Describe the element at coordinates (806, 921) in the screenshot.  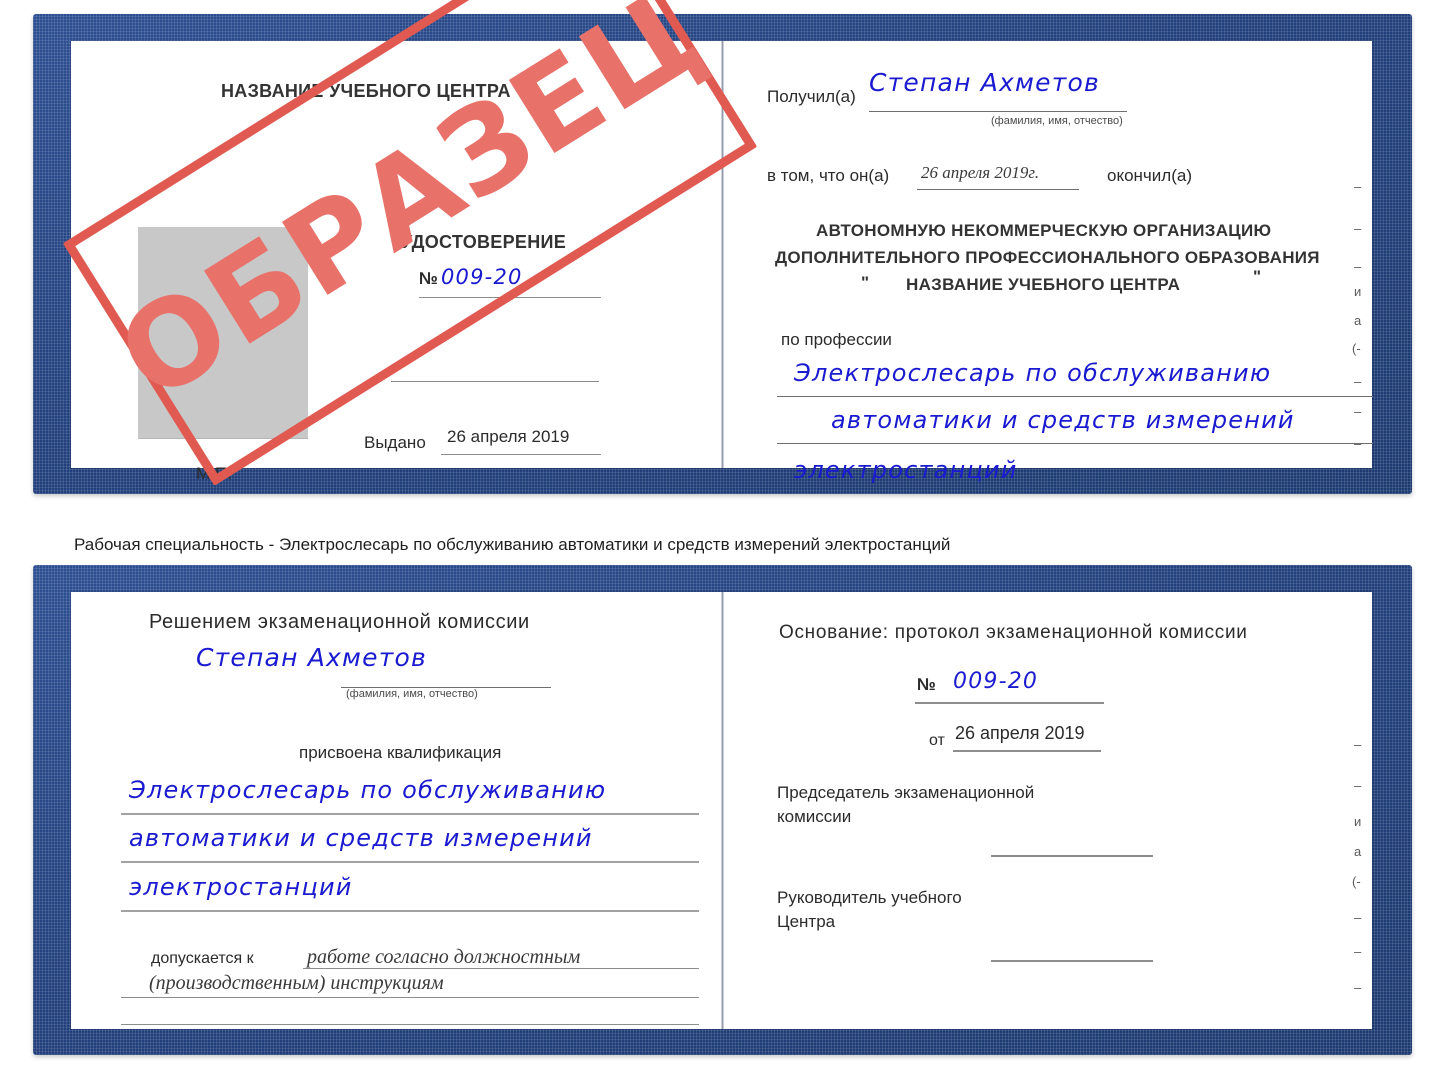
I see `cert2-head-line-2: Центра` at that location.